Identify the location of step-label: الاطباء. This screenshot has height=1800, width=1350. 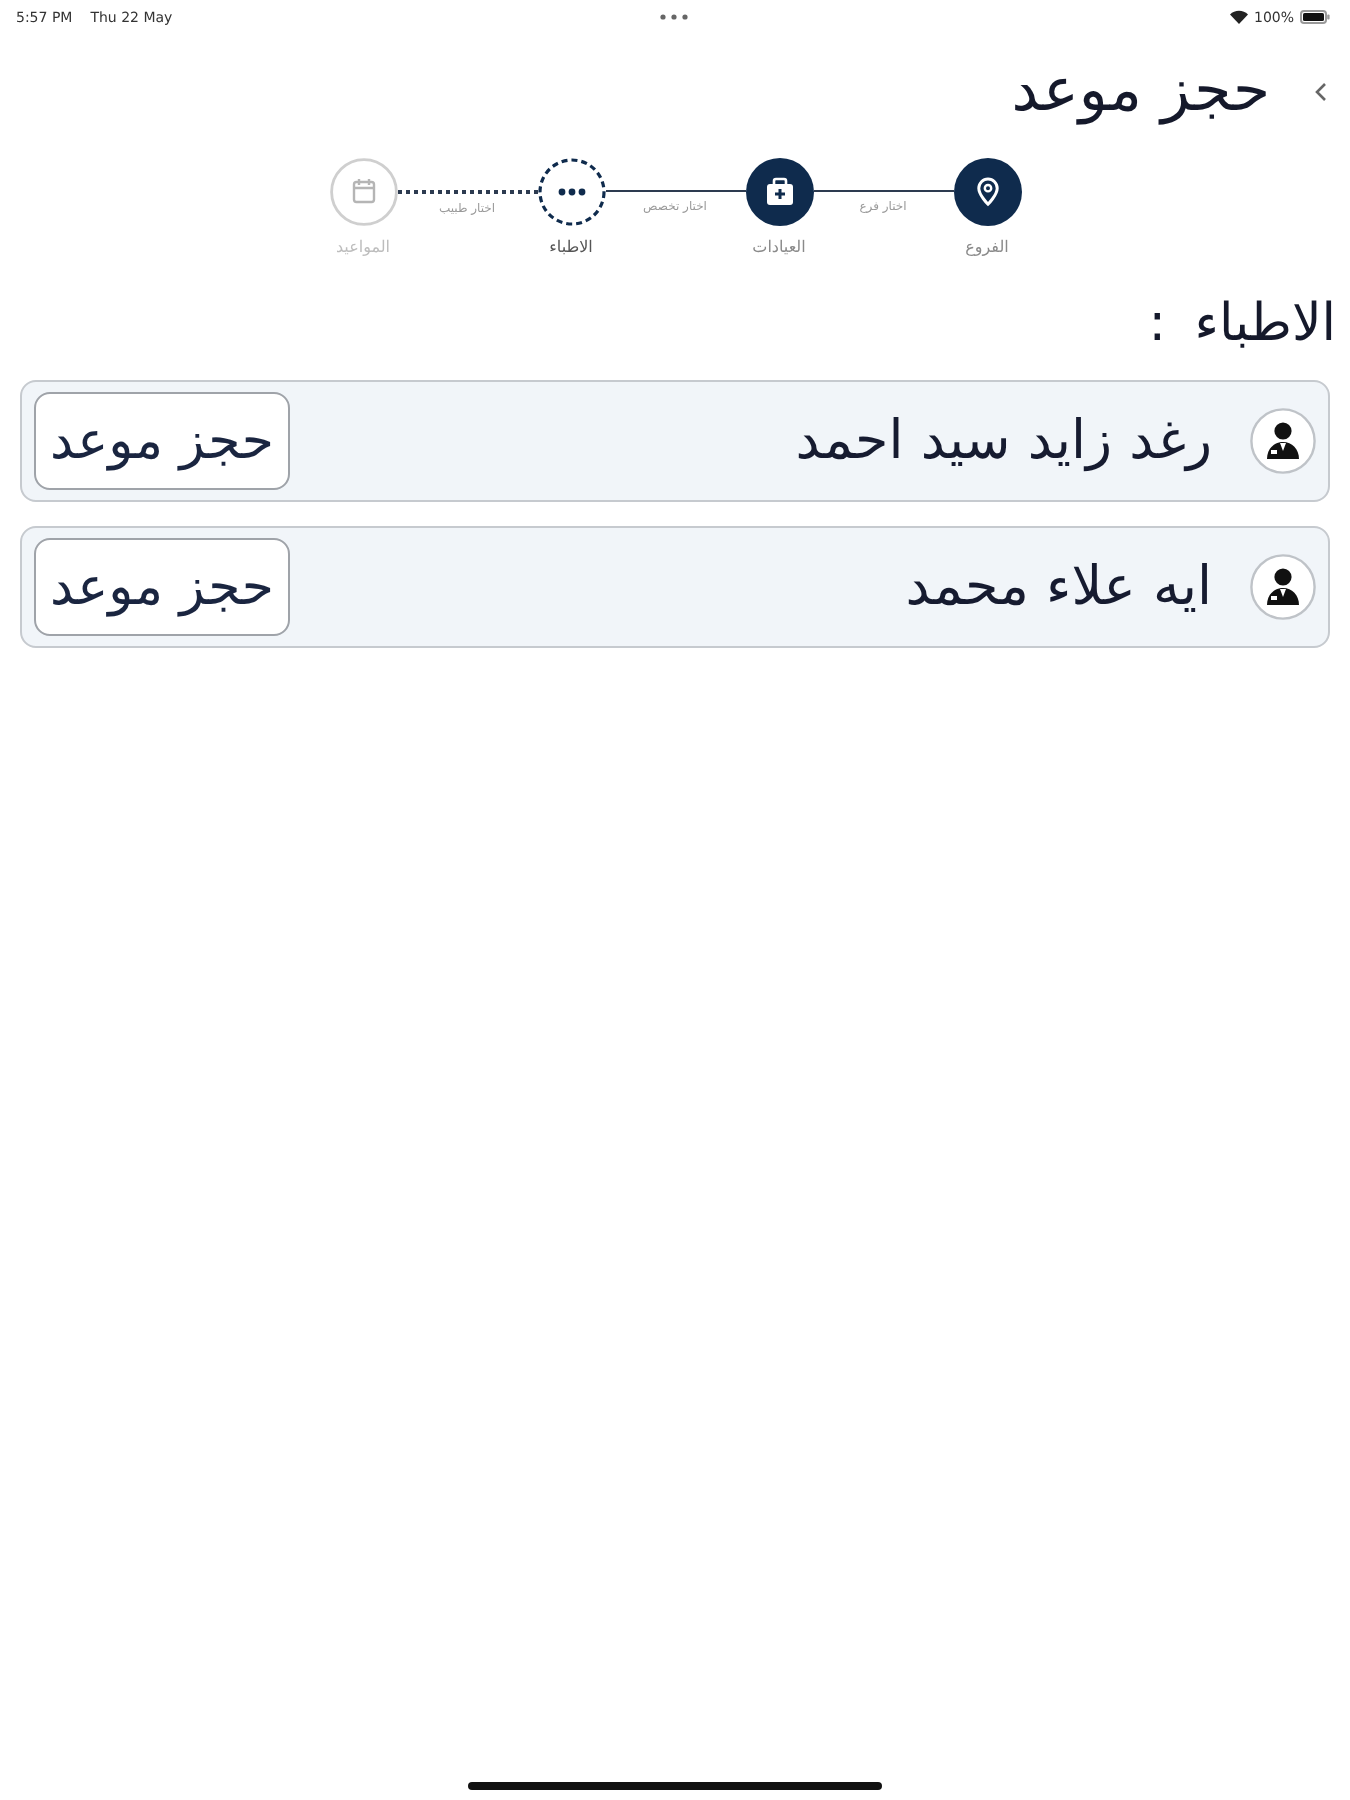
(571, 247).